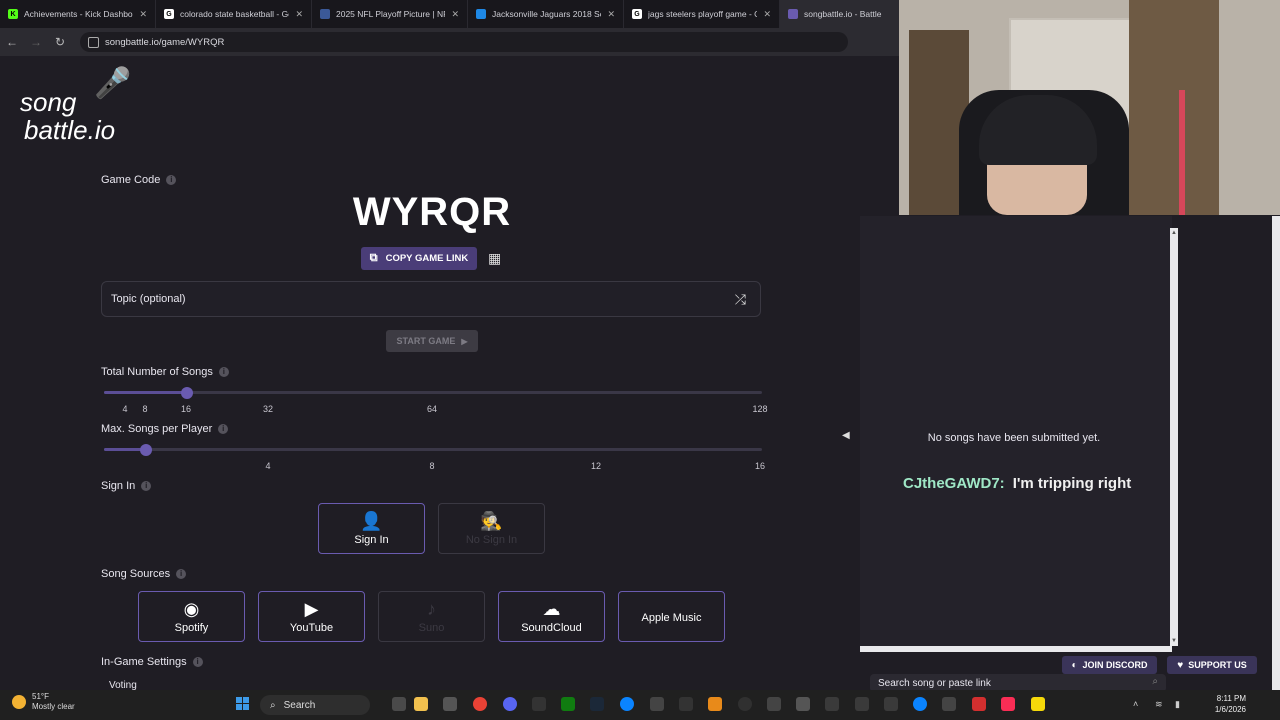 This screenshot has width=1280, height=720. Describe the element at coordinates (480, 704) in the screenshot. I see `chrome-icon` at that location.